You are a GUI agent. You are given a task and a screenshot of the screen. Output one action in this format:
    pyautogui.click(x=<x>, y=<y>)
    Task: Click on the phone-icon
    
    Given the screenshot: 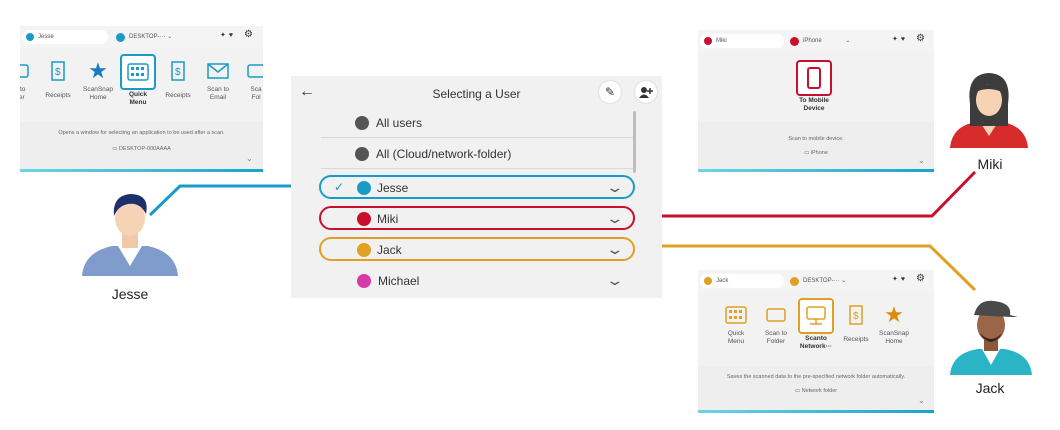 What is the action you would take?
    pyautogui.click(x=794, y=41)
    